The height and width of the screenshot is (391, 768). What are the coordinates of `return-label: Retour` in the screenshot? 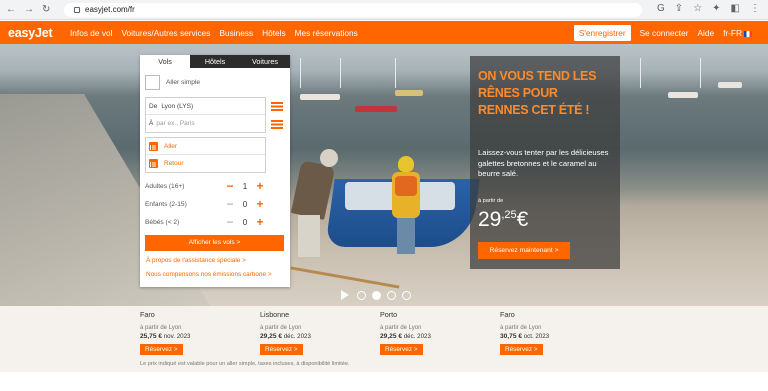 It's located at (174, 163).